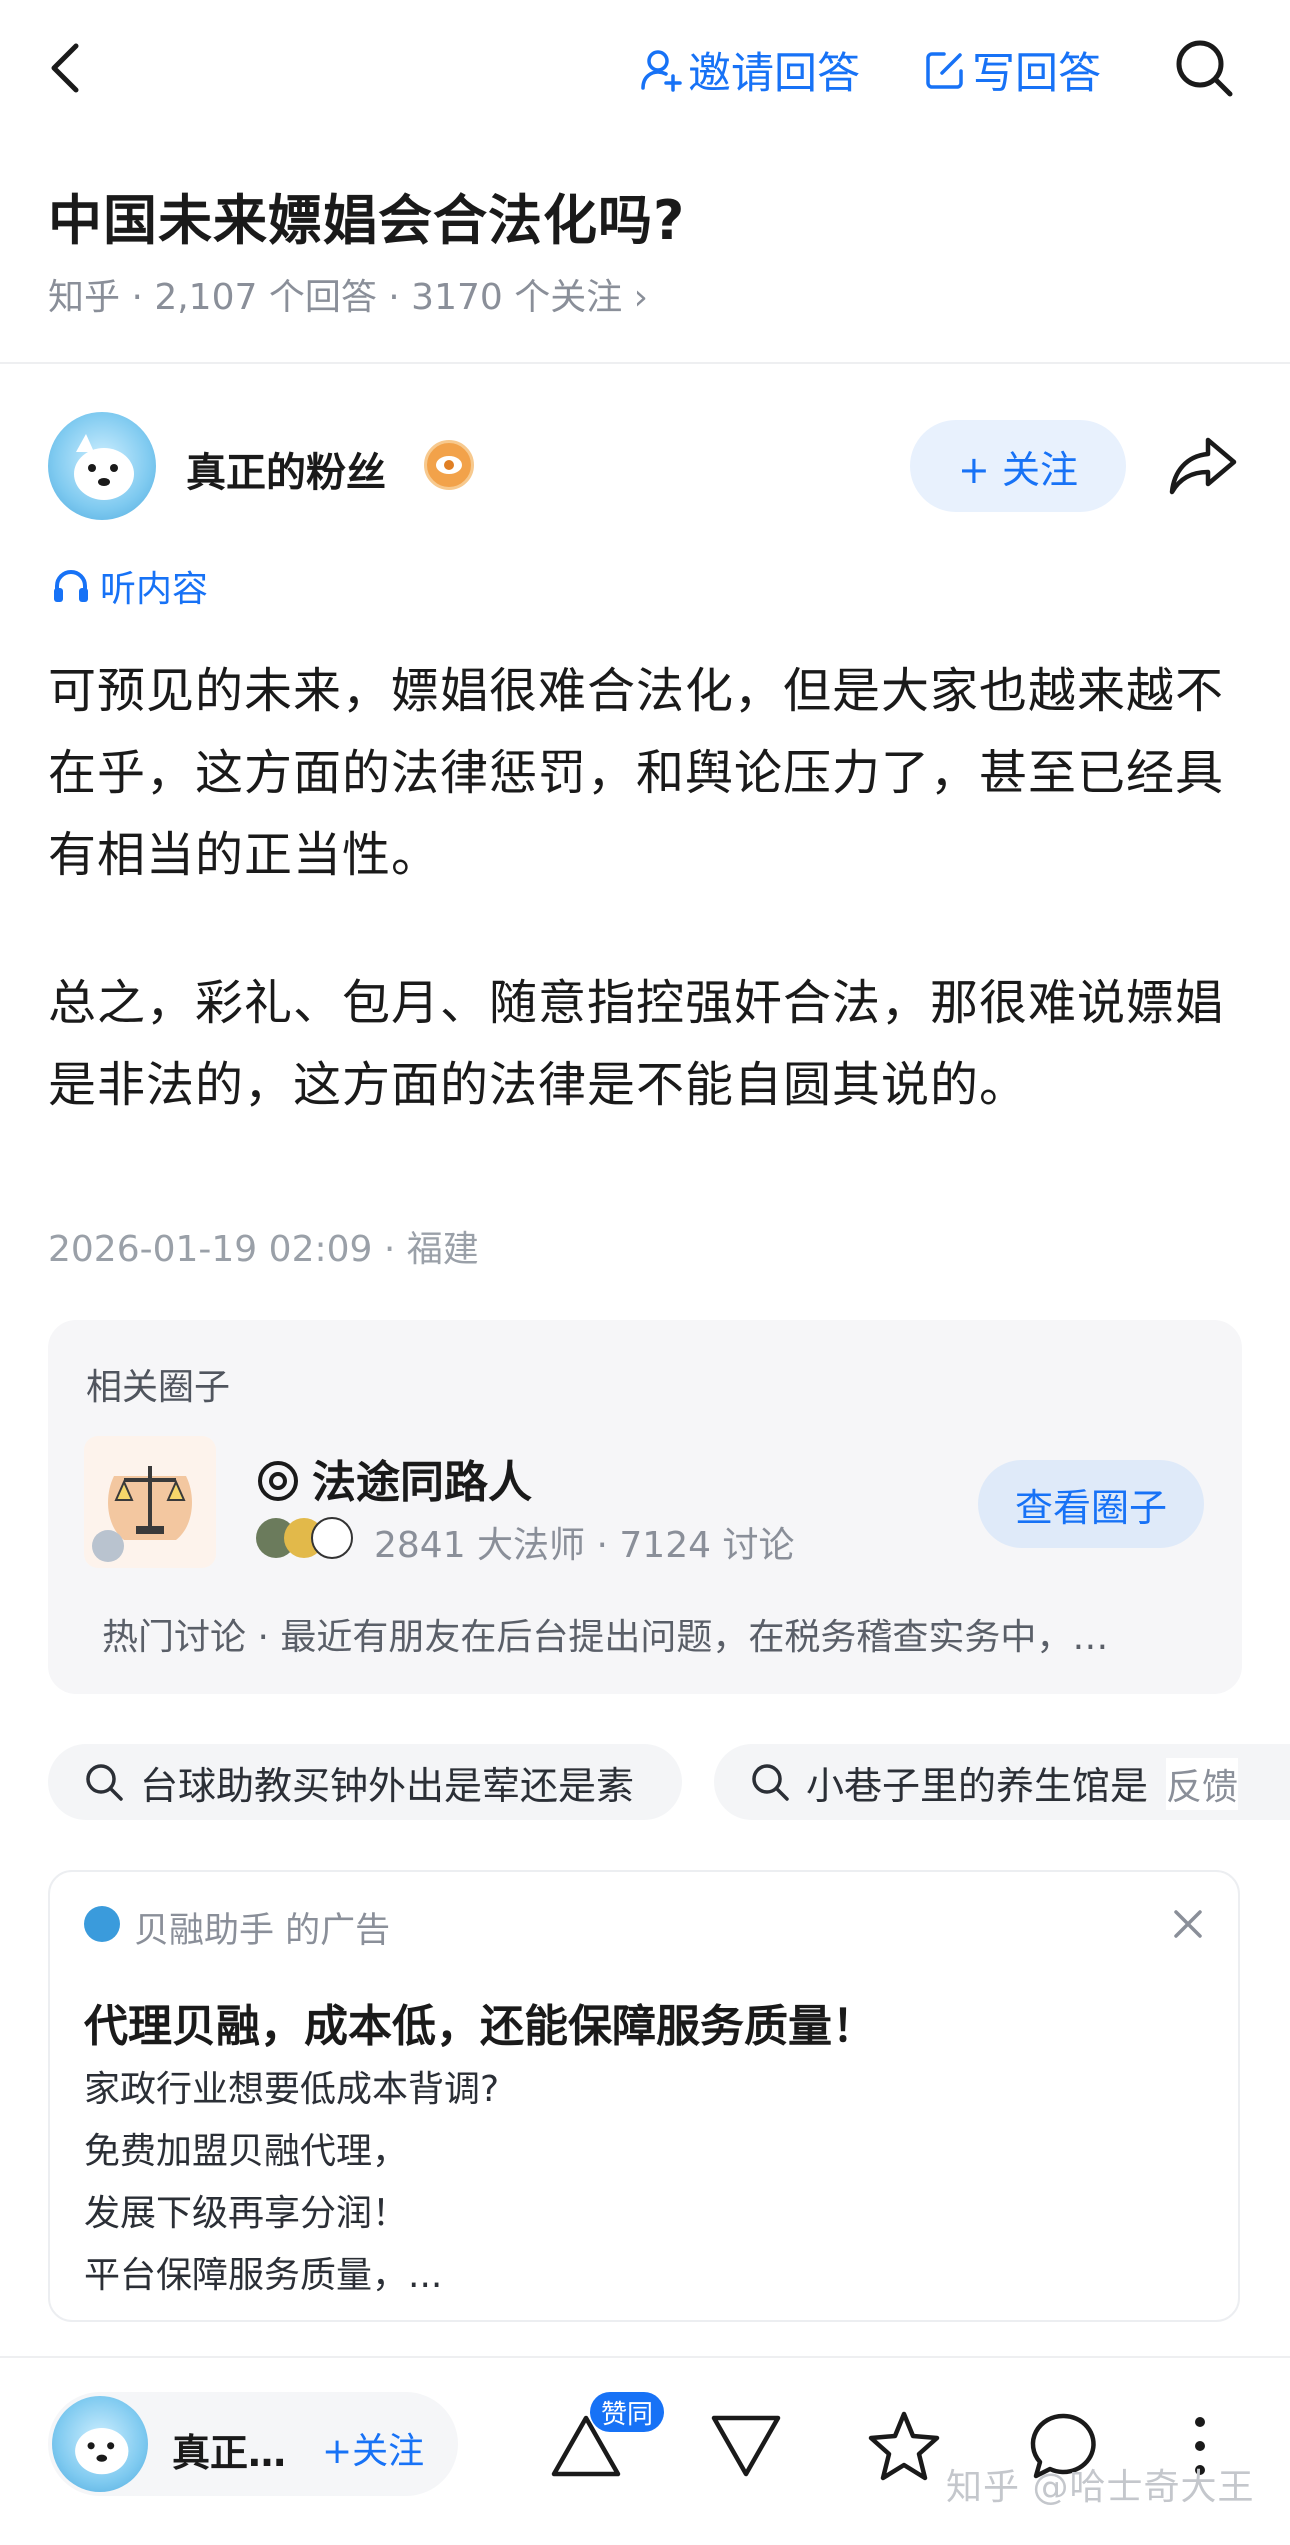 Image resolution: width=1290 pixels, height=2545 pixels. Describe the element at coordinates (627, 2412) in the screenshot. I see `upvote-badge: 赞同` at that location.